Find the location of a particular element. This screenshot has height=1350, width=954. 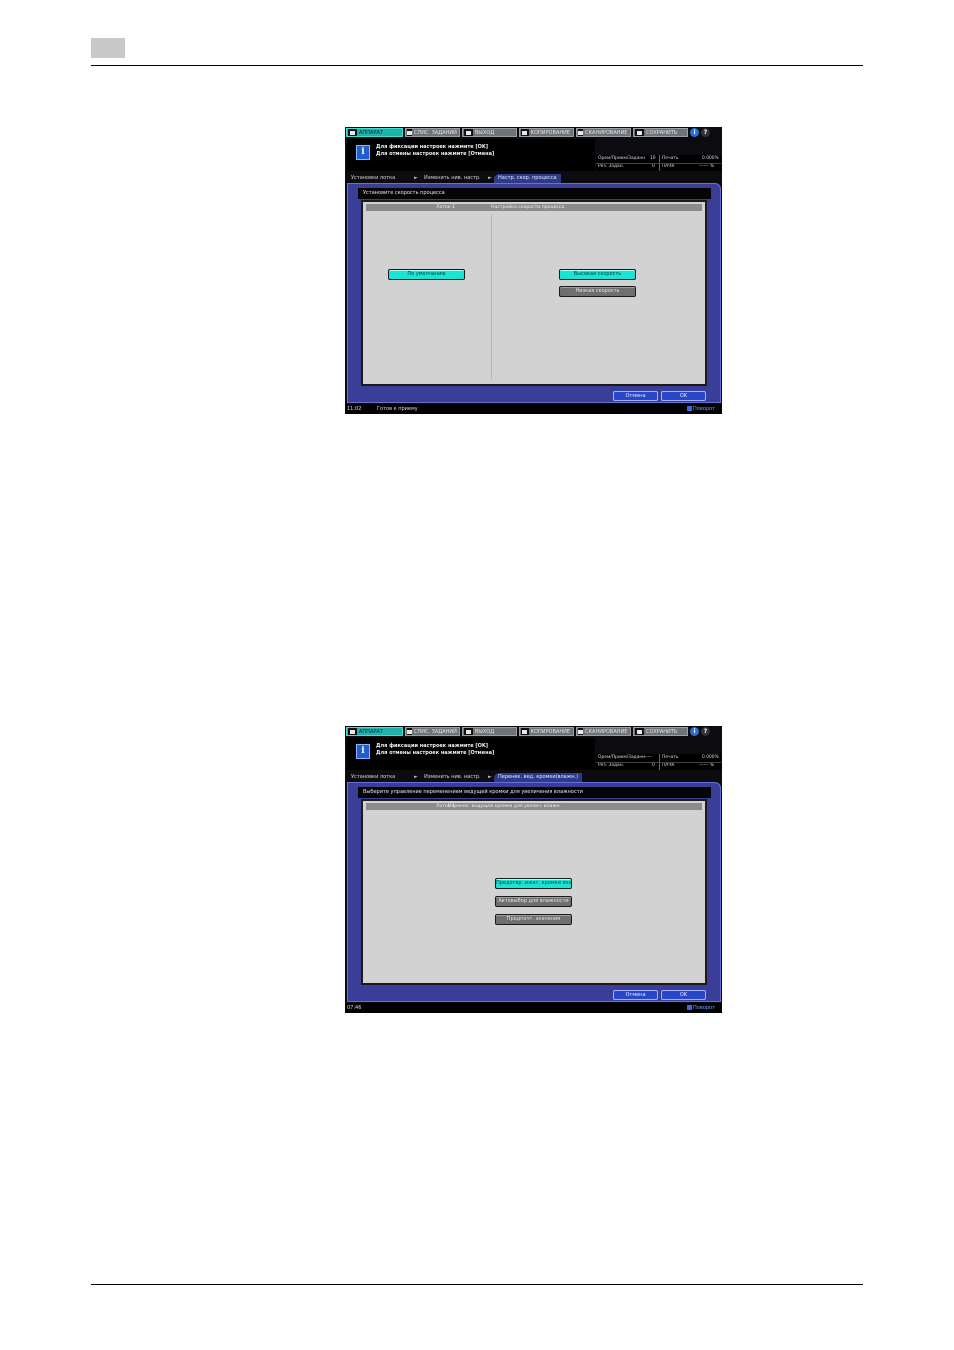

breadcrumb-current: Перенек. вед. кромки(влажн.) is located at coordinates (538, 777).